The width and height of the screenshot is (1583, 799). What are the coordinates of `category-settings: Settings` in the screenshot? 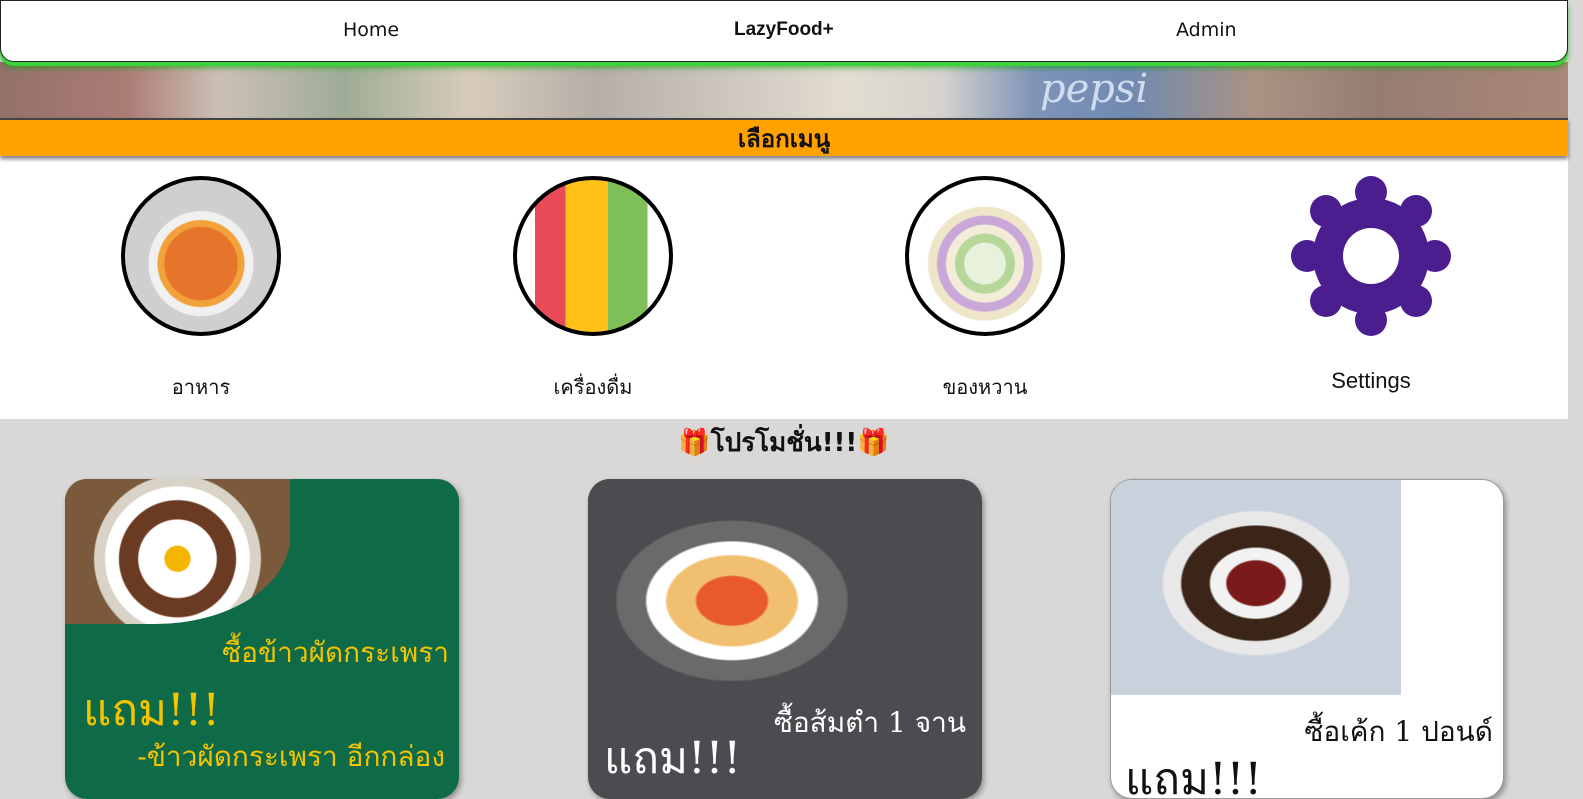 It's located at (1371, 284).